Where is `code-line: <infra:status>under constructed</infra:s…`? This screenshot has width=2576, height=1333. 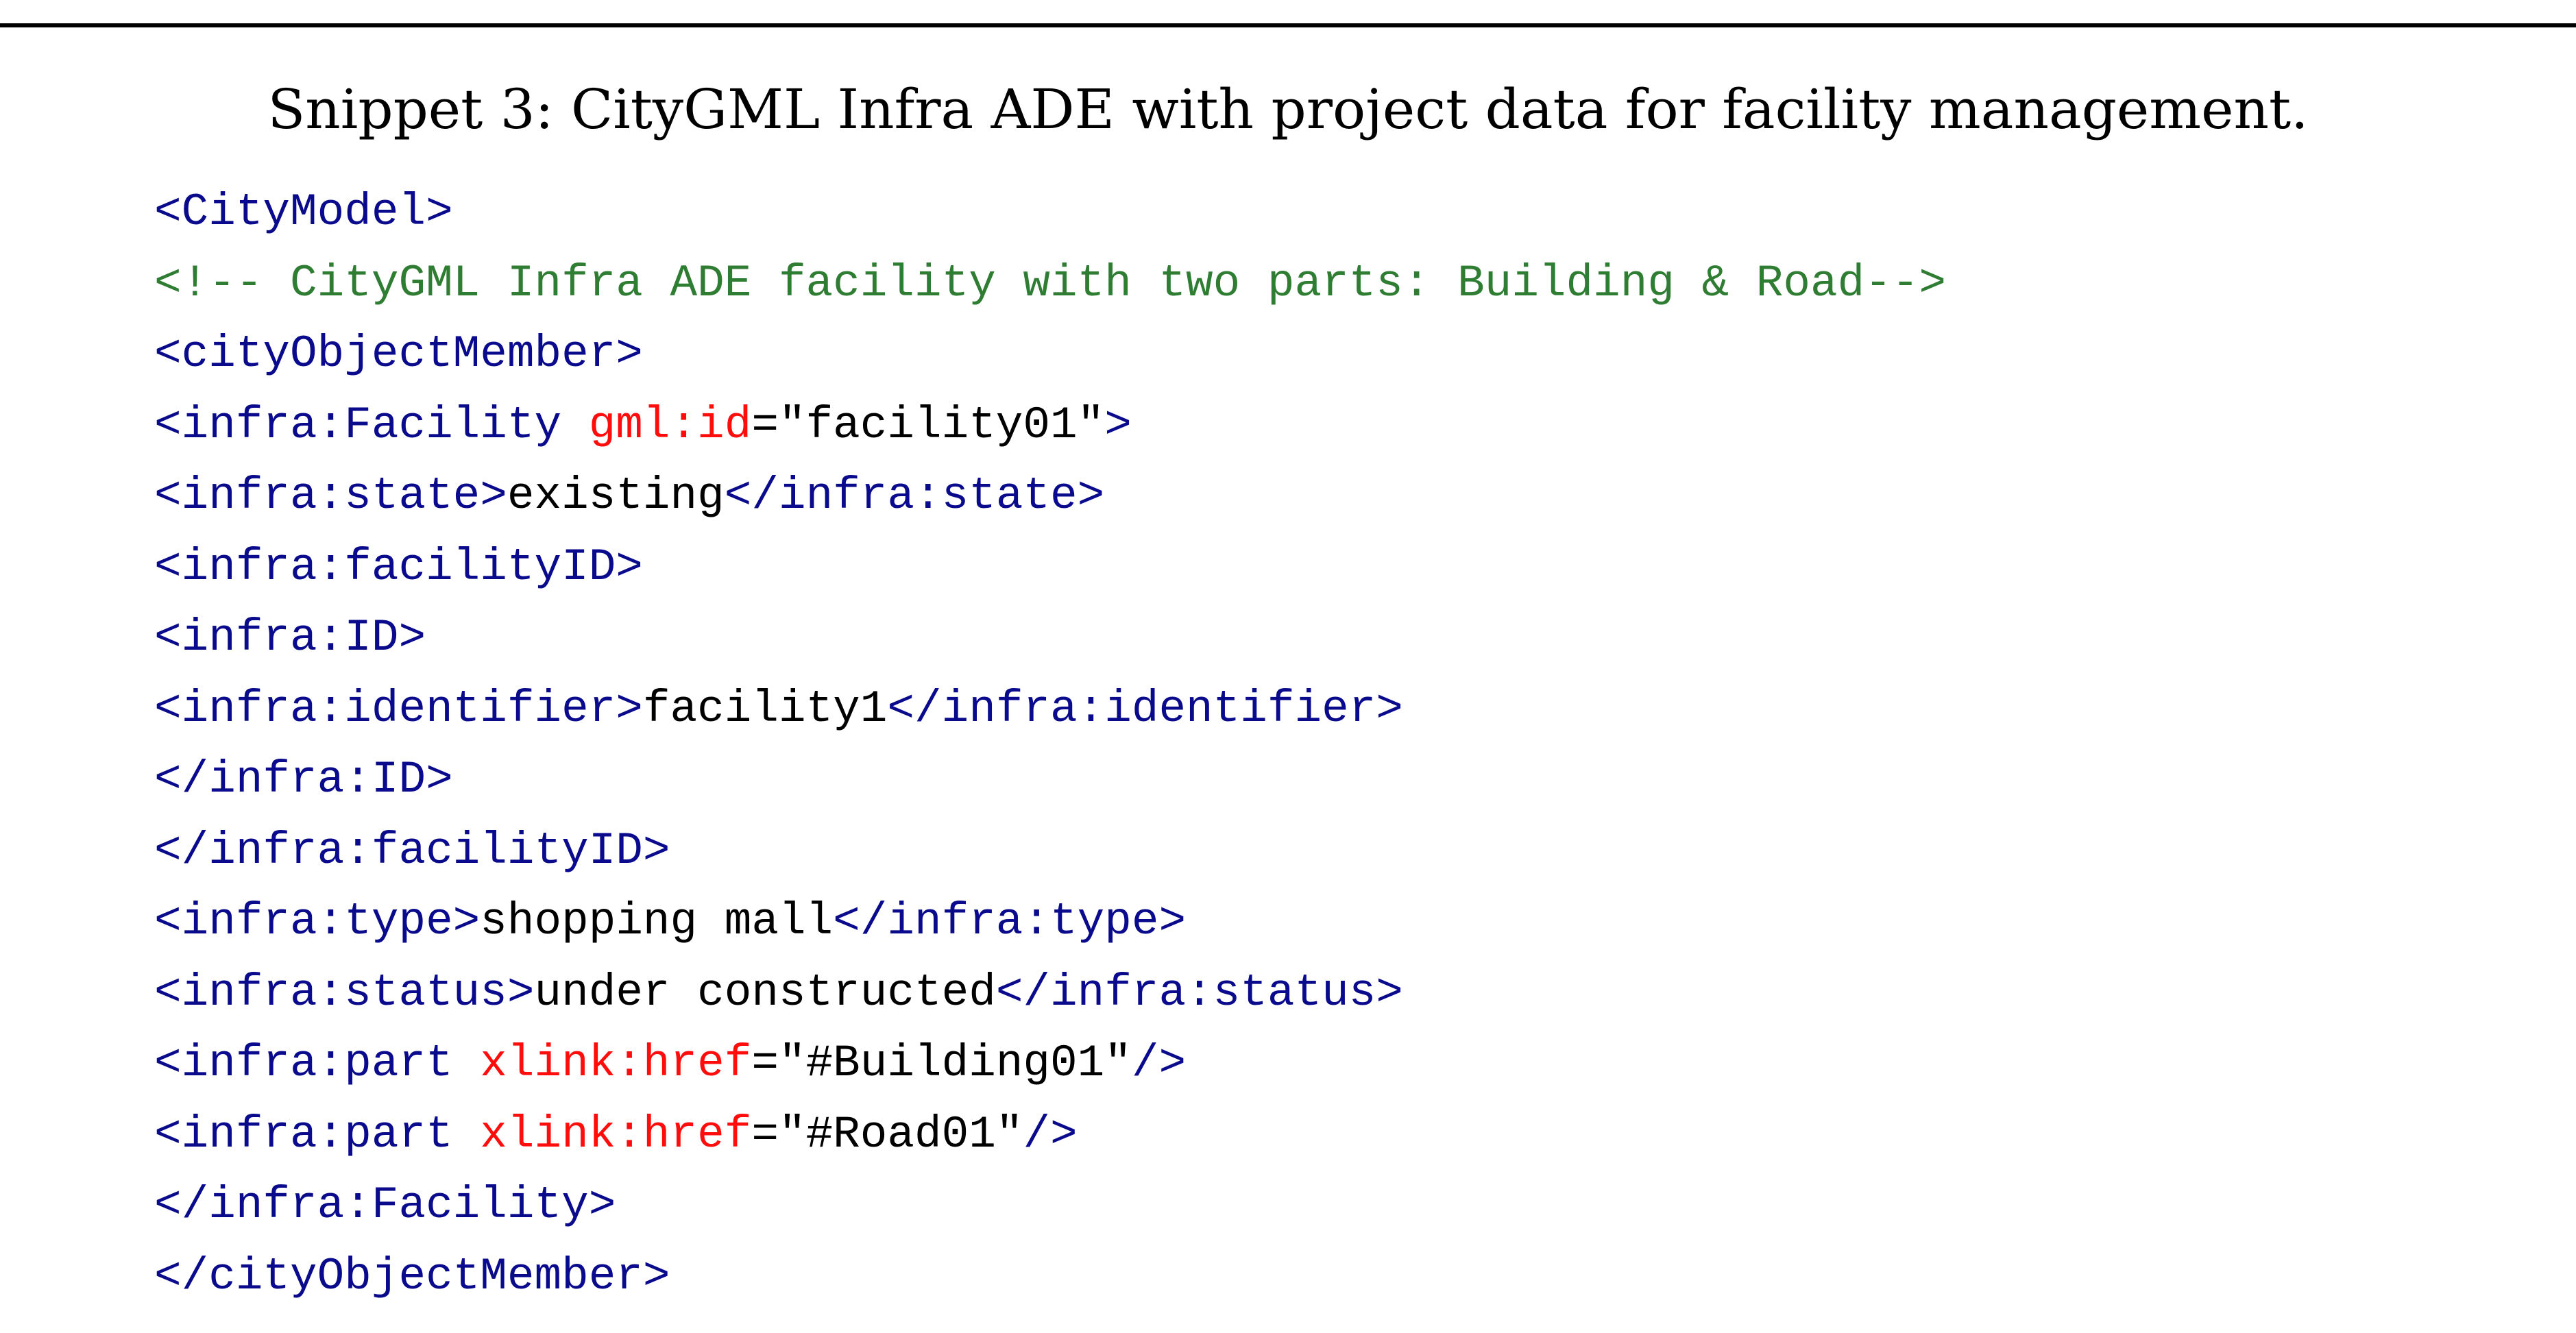 code-line: <infra:status>under constructed</infra:s… is located at coordinates (1336, 993).